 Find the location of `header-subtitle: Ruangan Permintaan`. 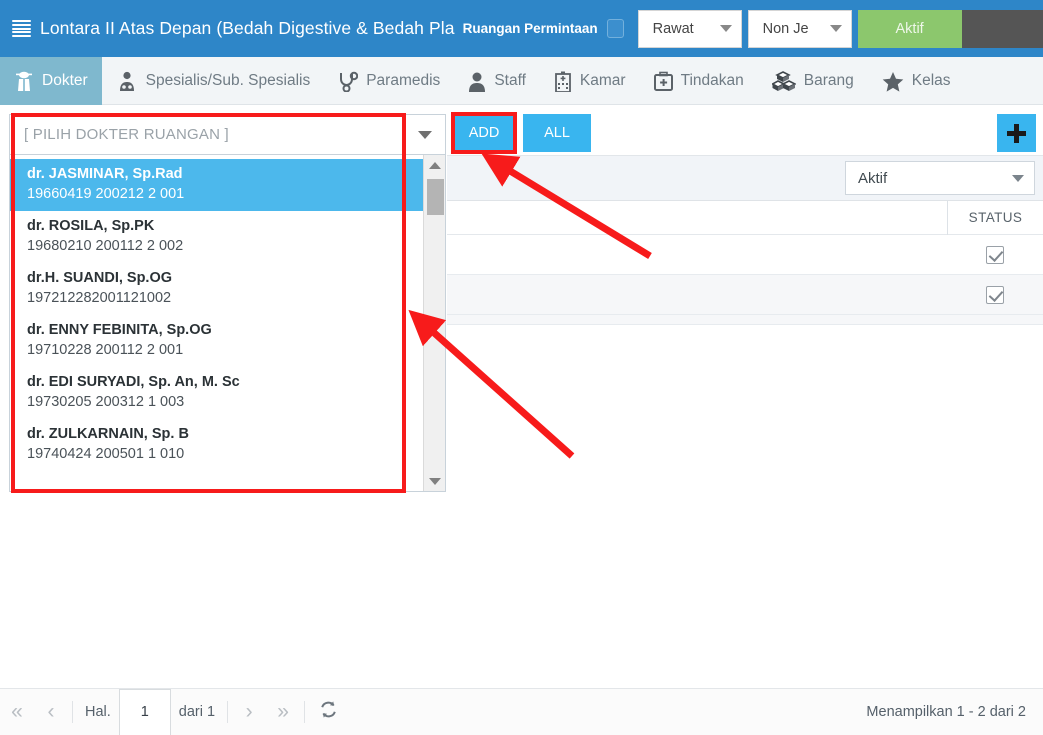

header-subtitle: Ruangan Permintaan is located at coordinates (530, 28).